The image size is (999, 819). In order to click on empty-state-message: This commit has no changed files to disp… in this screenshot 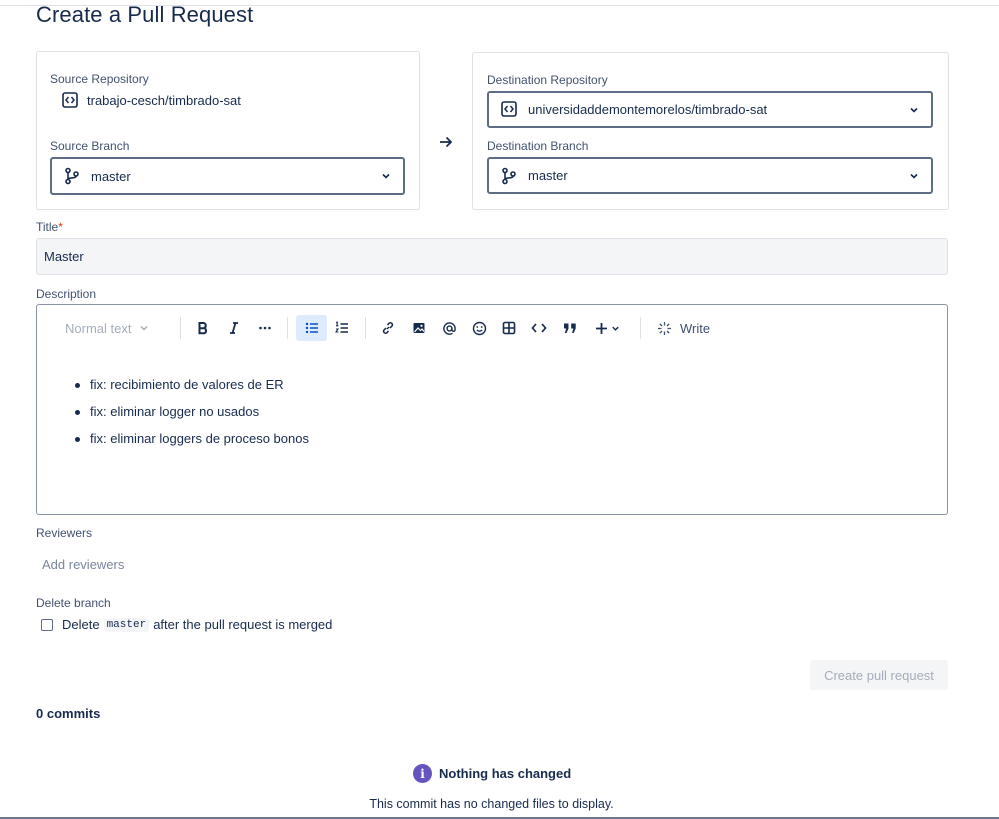, I will do `click(491, 804)`.